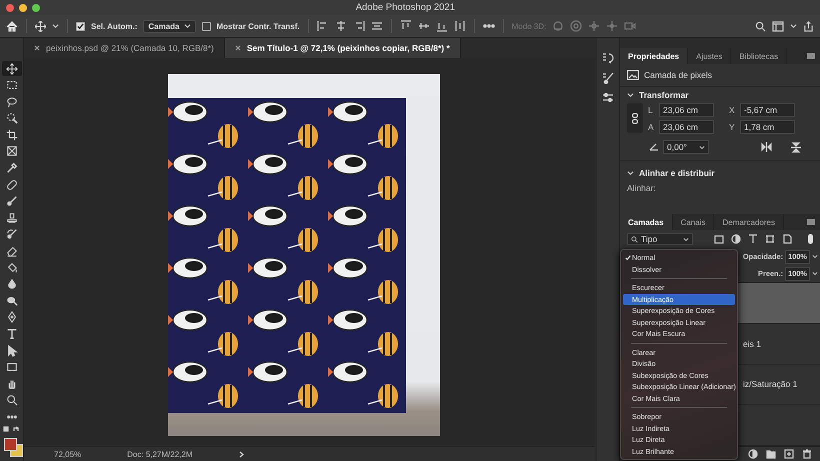  I want to click on align-top-icon, so click(406, 26).